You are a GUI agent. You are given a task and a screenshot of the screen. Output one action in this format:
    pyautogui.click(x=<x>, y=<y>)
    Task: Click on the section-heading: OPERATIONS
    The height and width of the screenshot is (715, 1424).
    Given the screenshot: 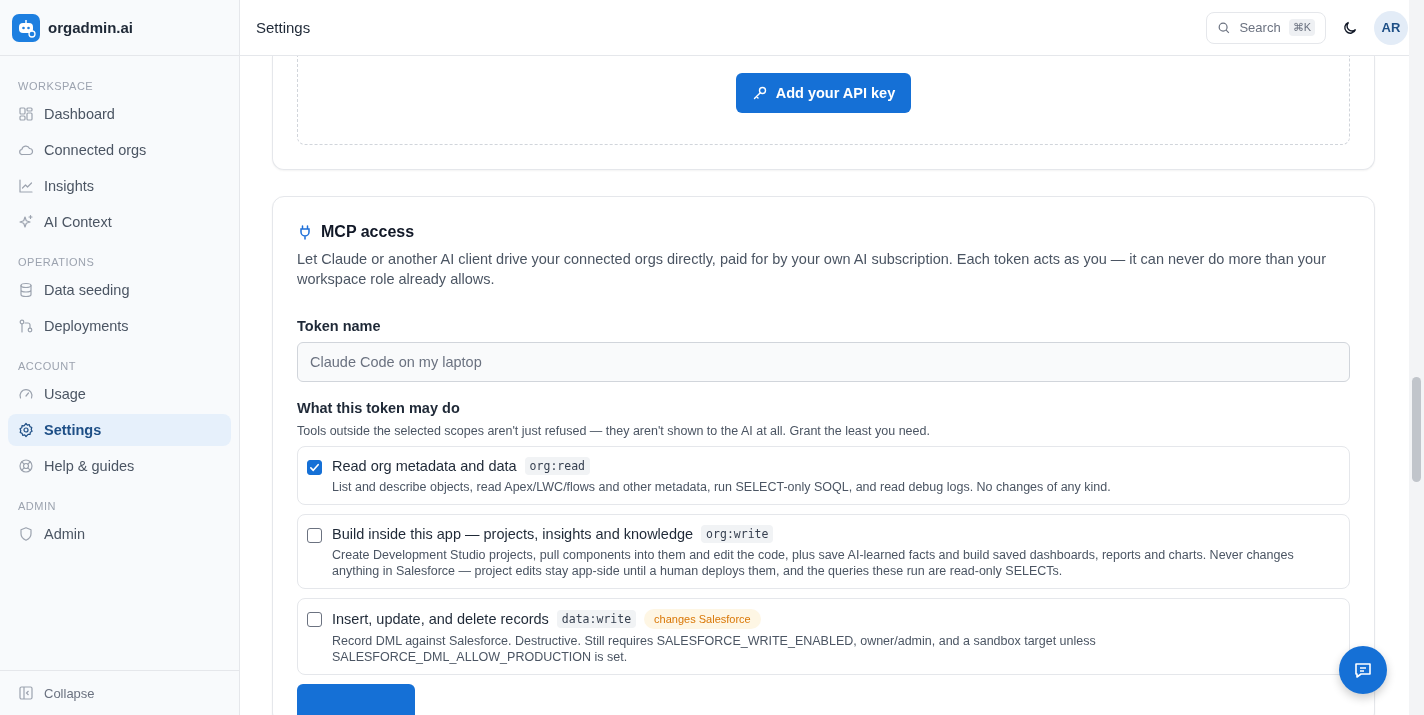 What is the action you would take?
    pyautogui.click(x=56, y=262)
    